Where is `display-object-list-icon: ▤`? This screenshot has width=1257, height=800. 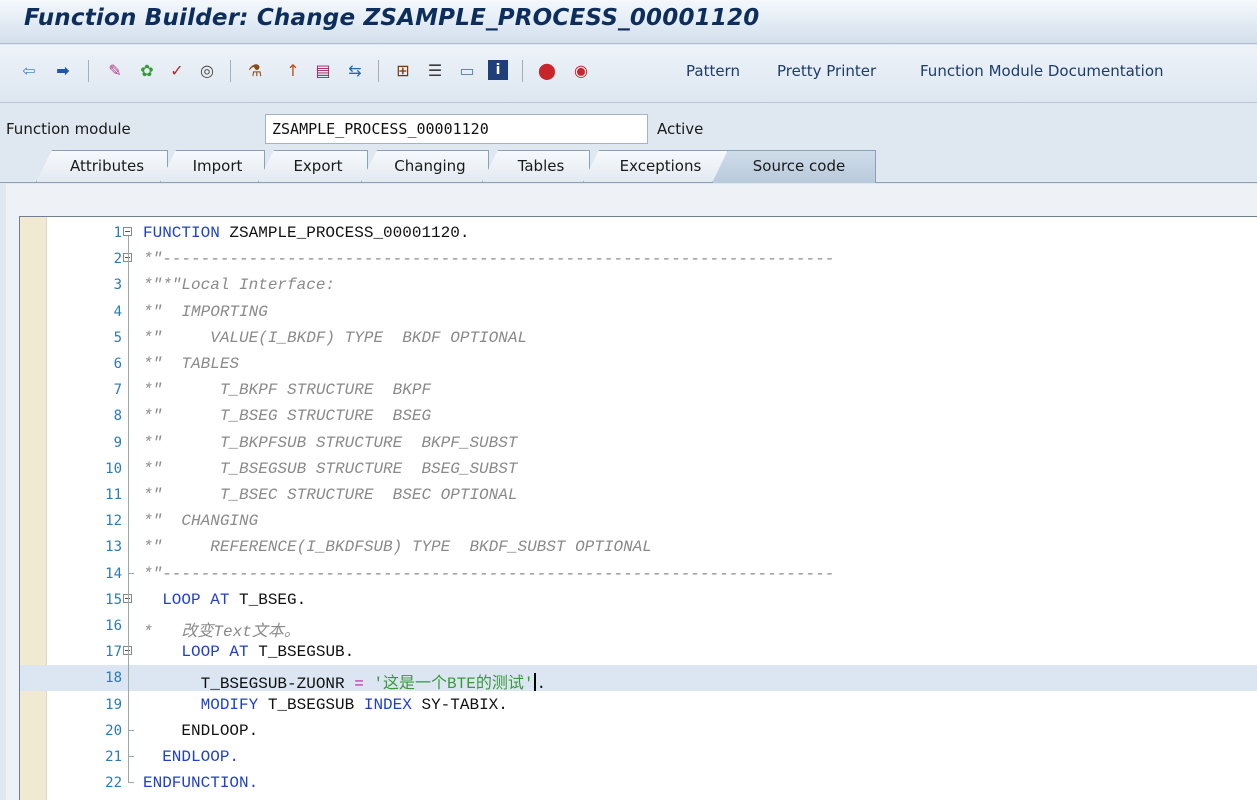 display-object-list-icon: ▤ is located at coordinates (323, 71).